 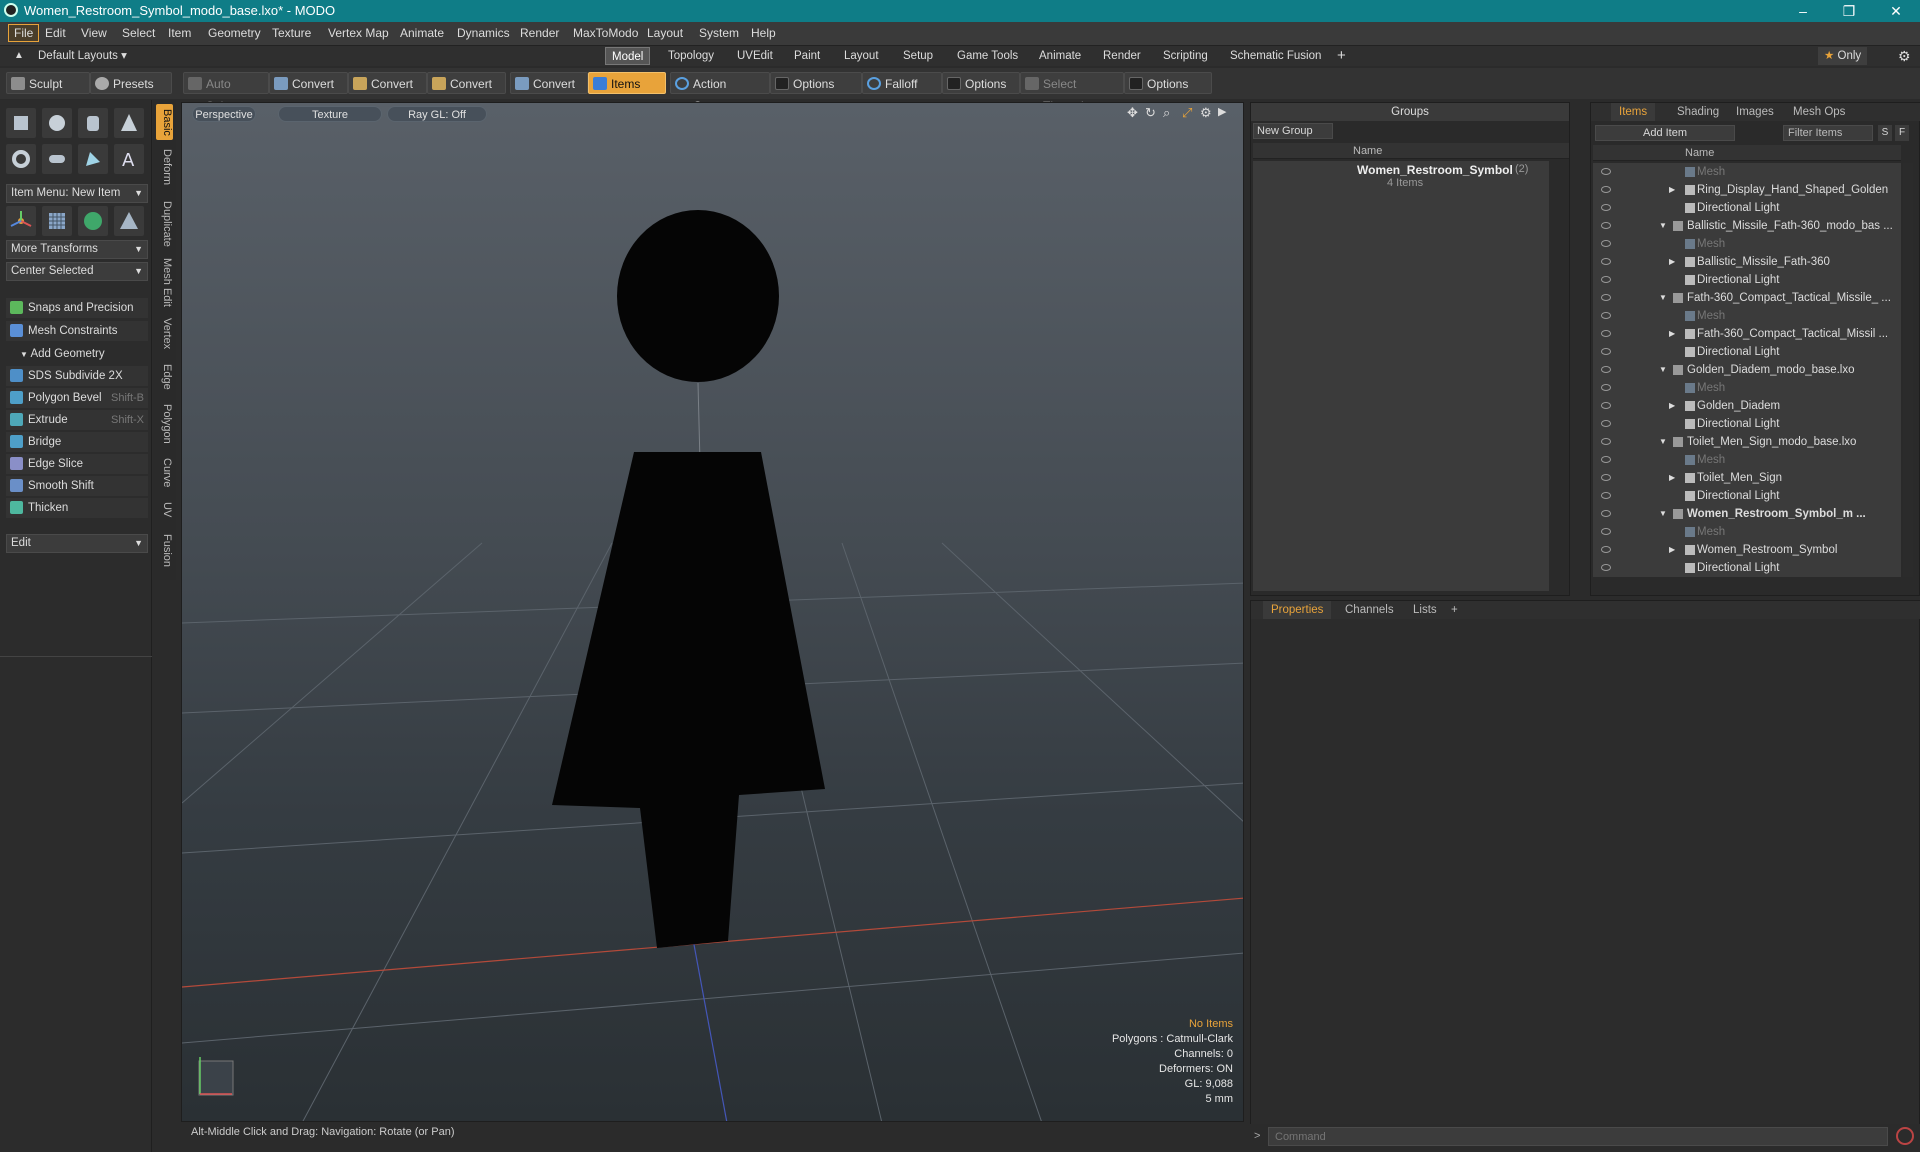 I want to click on maximize-button: ❐, so click(x=1849, y=11).